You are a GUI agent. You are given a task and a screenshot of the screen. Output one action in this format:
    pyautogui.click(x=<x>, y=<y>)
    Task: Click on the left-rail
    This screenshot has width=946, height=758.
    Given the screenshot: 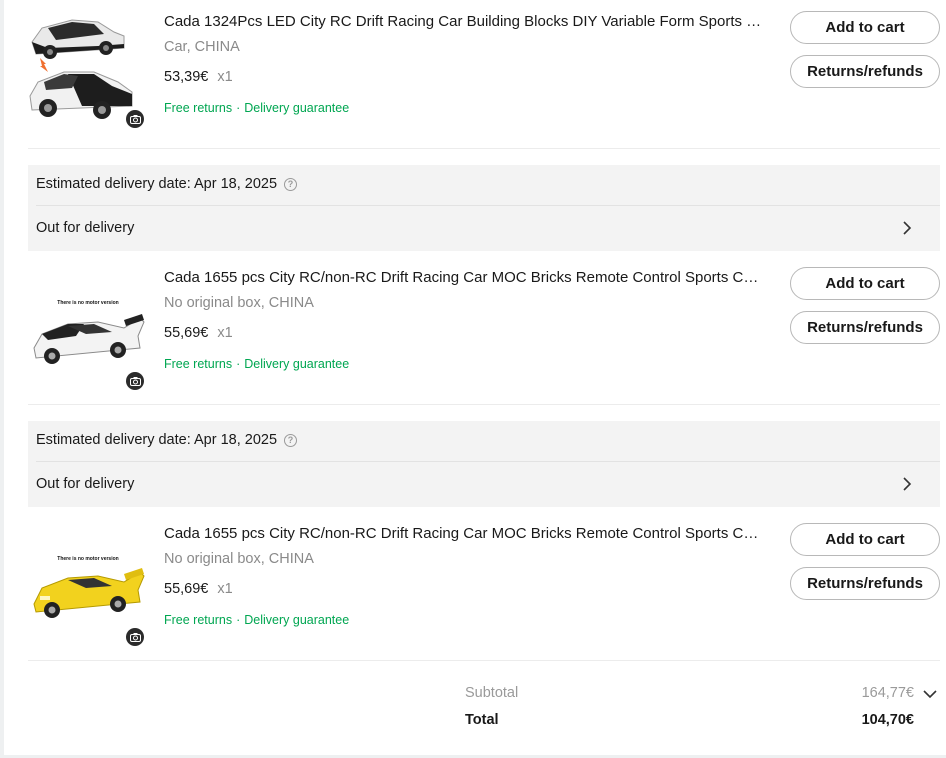 What is the action you would take?
    pyautogui.click(x=2, y=379)
    